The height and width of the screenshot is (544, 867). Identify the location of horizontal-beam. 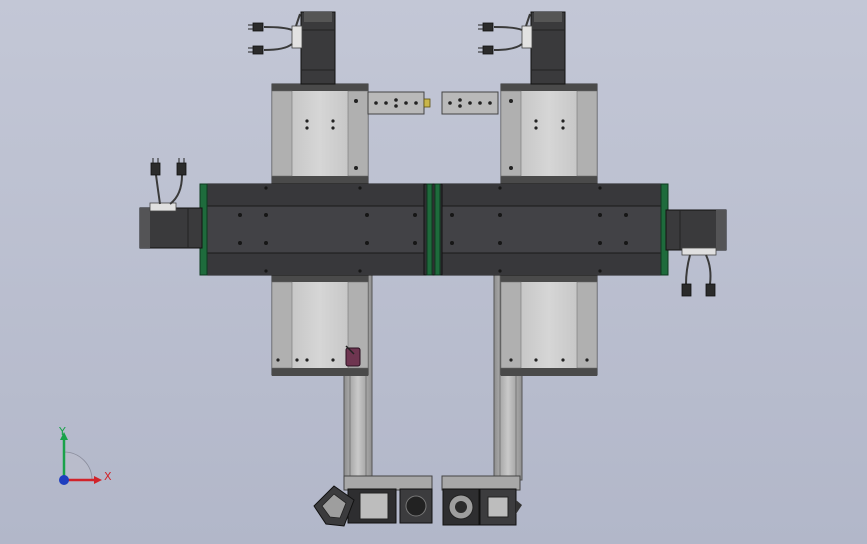
(434, 229).